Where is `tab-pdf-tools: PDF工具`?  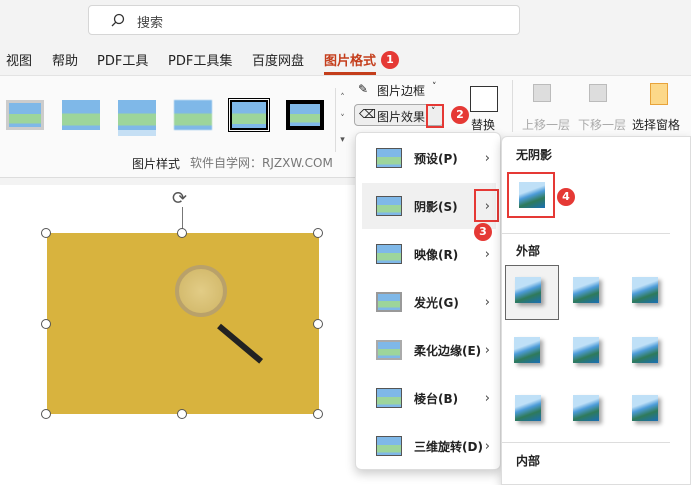 tab-pdf-tools: PDF工具 is located at coordinates (122, 59).